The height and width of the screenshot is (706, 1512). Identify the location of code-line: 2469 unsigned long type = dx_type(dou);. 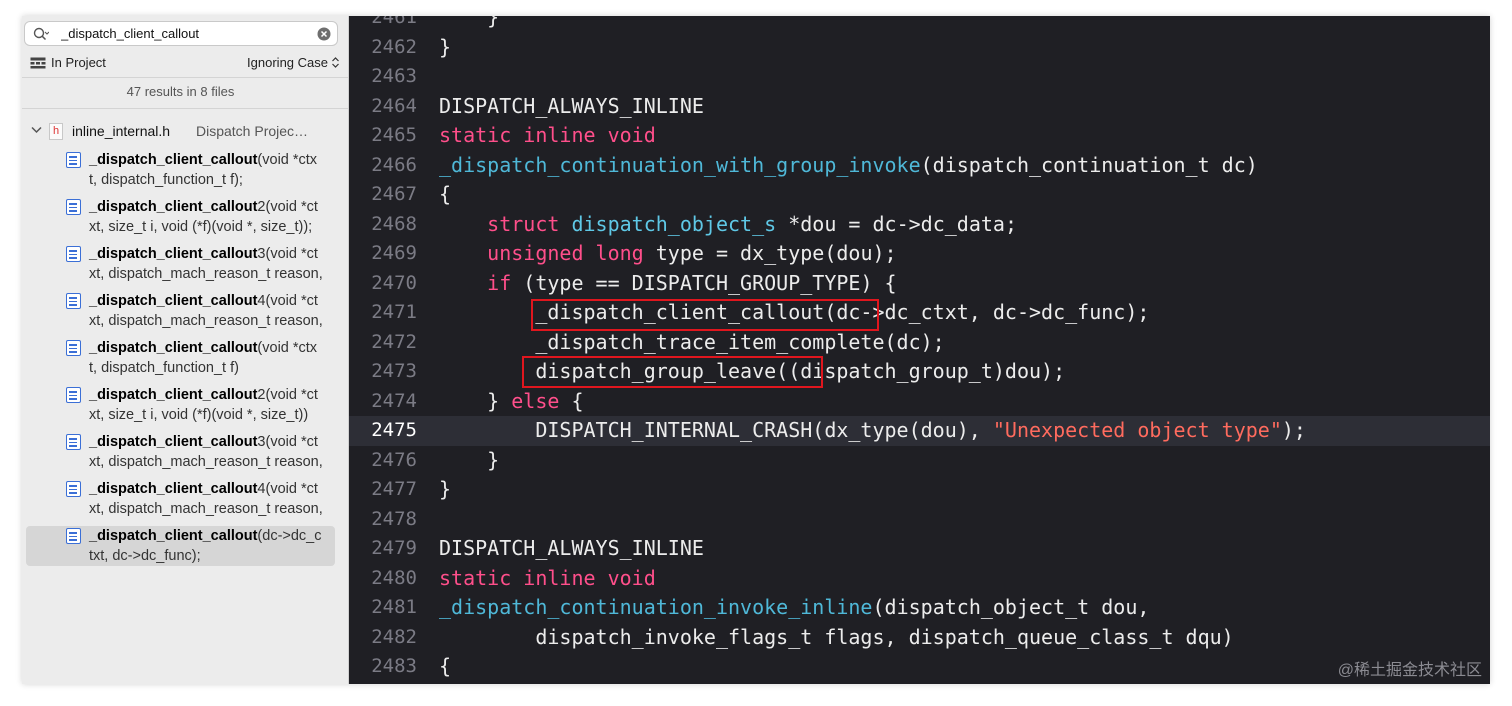
(919, 254).